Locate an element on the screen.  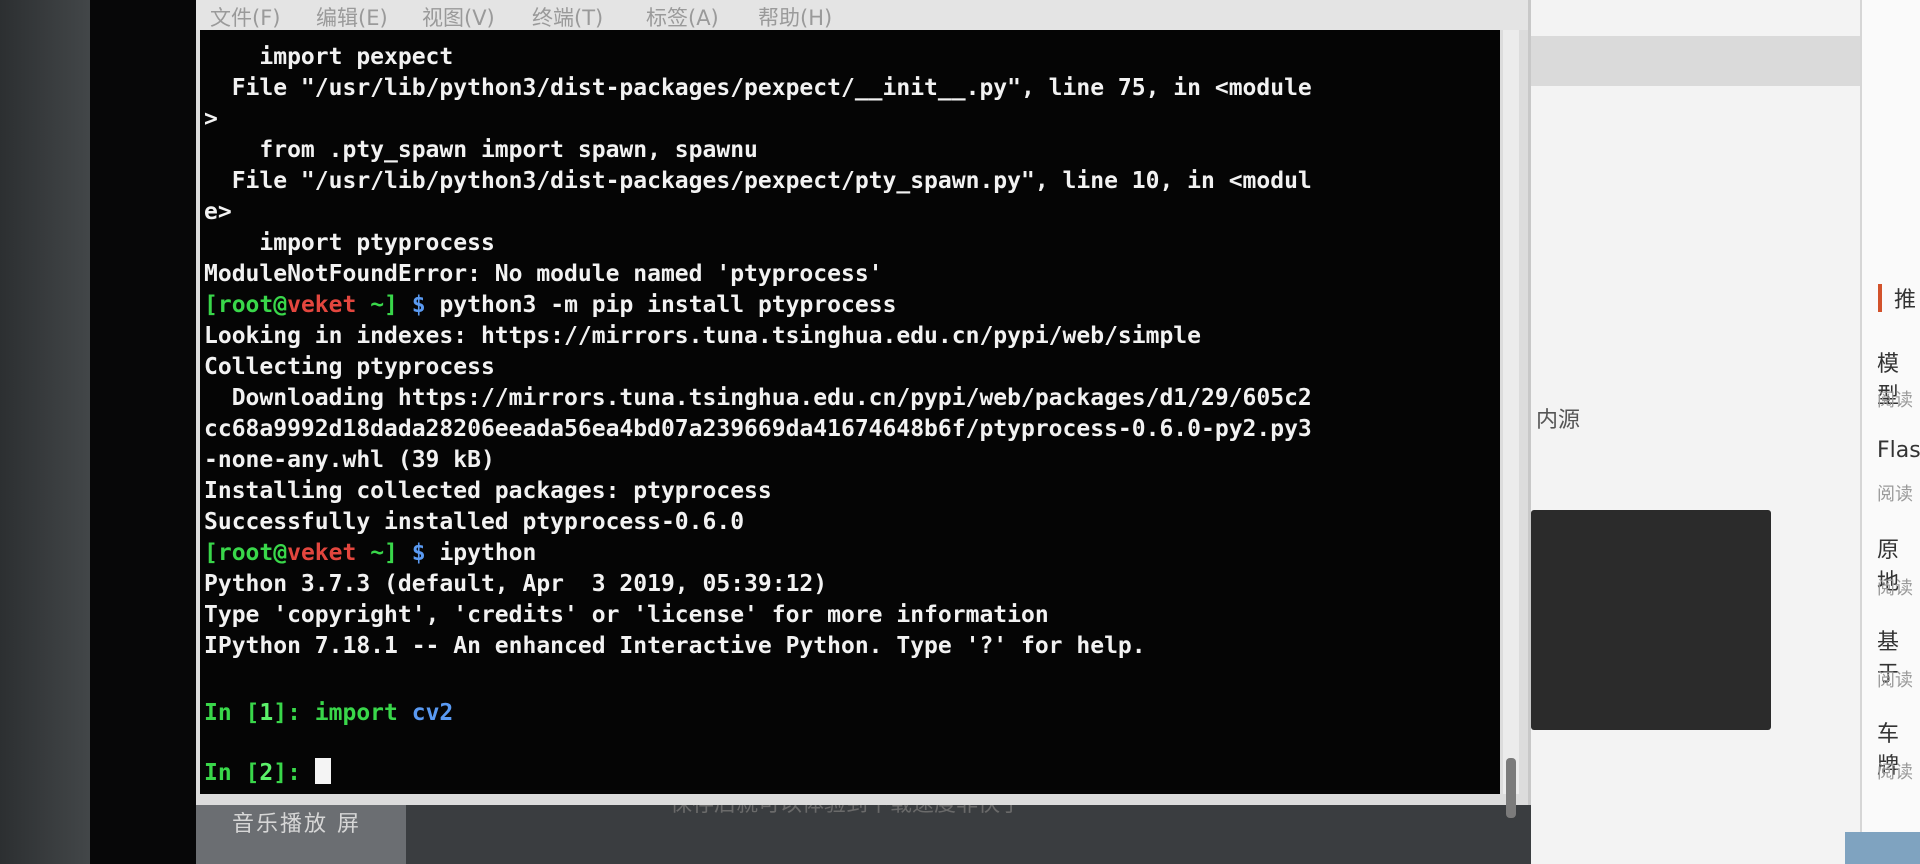
terminal-line: e> is located at coordinates (218, 212).